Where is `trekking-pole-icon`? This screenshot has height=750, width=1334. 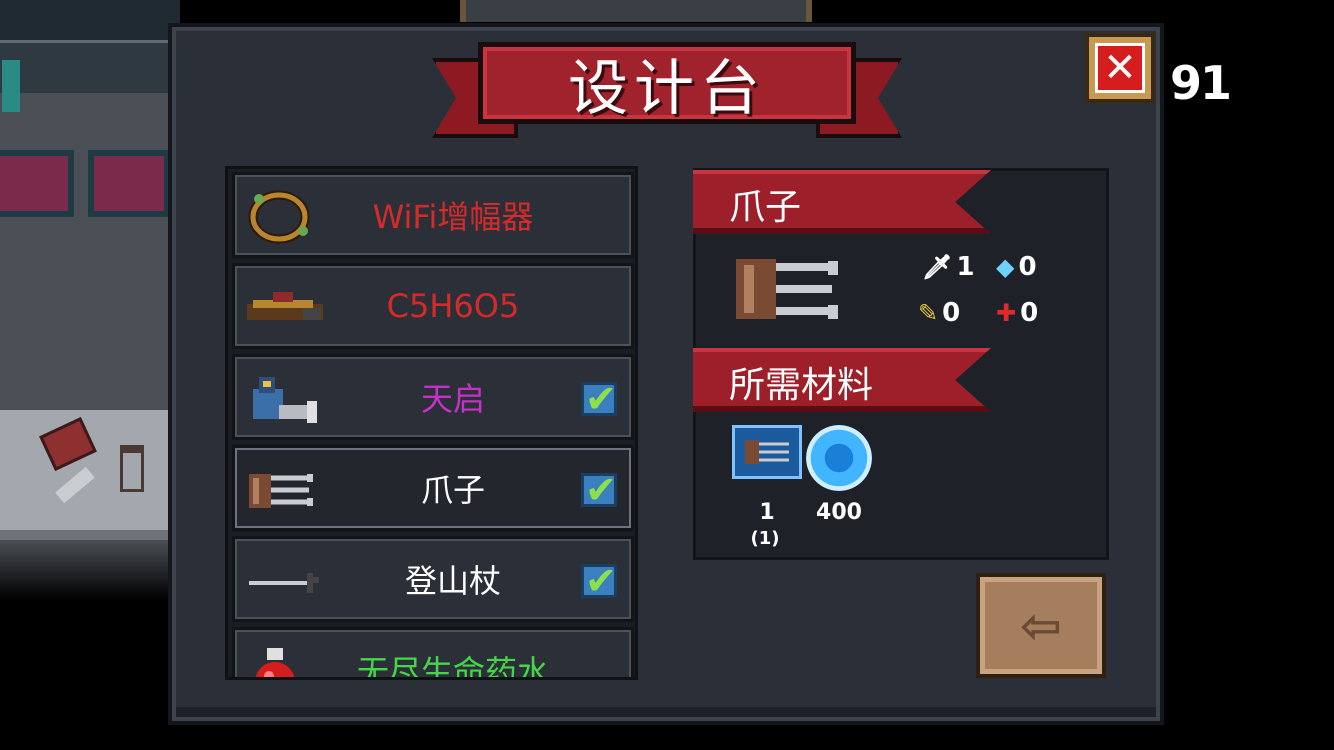
trekking-pole-icon is located at coordinates (284, 583).